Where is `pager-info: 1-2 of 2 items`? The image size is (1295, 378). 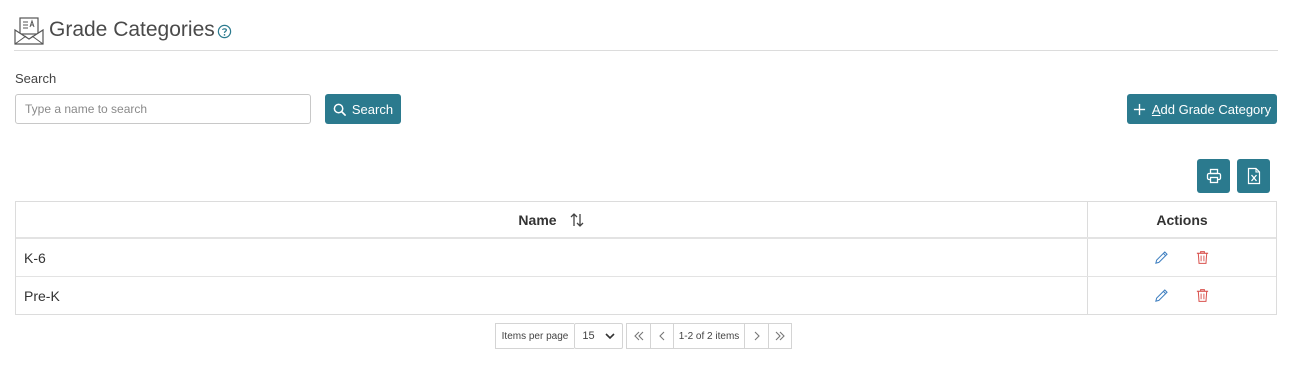
pager-info: 1-2 of 2 items is located at coordinates (709, 336).